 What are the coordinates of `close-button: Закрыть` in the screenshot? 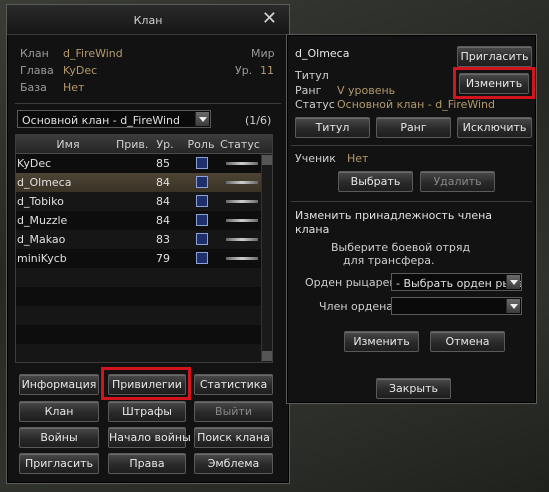 It's located at (413, 388).